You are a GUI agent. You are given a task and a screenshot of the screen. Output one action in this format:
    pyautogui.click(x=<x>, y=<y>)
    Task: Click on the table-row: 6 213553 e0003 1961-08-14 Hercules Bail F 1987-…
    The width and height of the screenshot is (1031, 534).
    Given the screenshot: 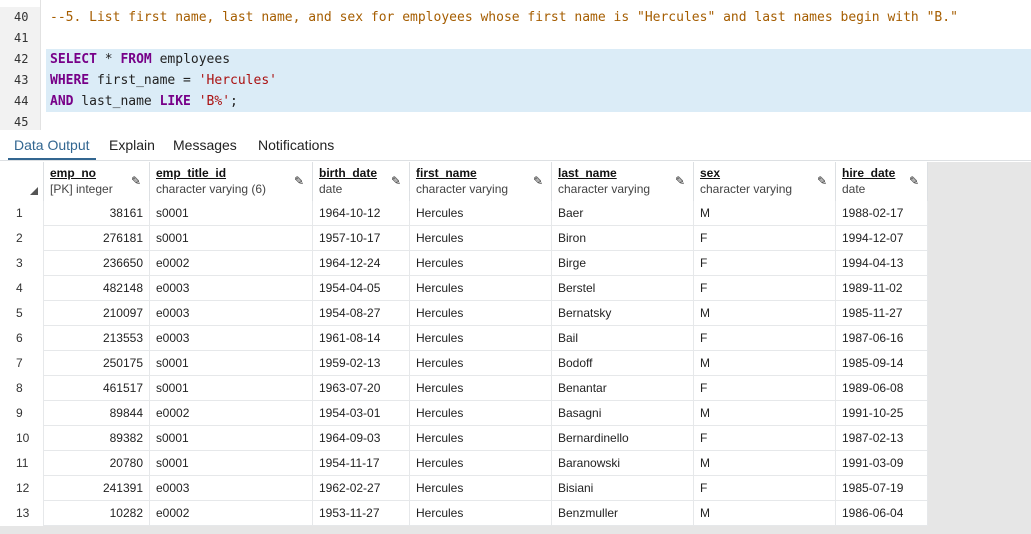 What is the action you would take?
    pyautogui.click(x=464, y=338)
    